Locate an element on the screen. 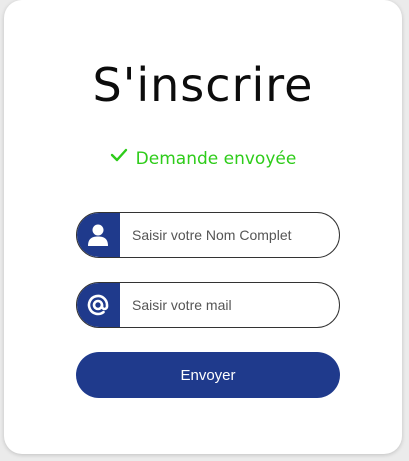  status-text: Demande envoyée is located at coordinates (216, 159).